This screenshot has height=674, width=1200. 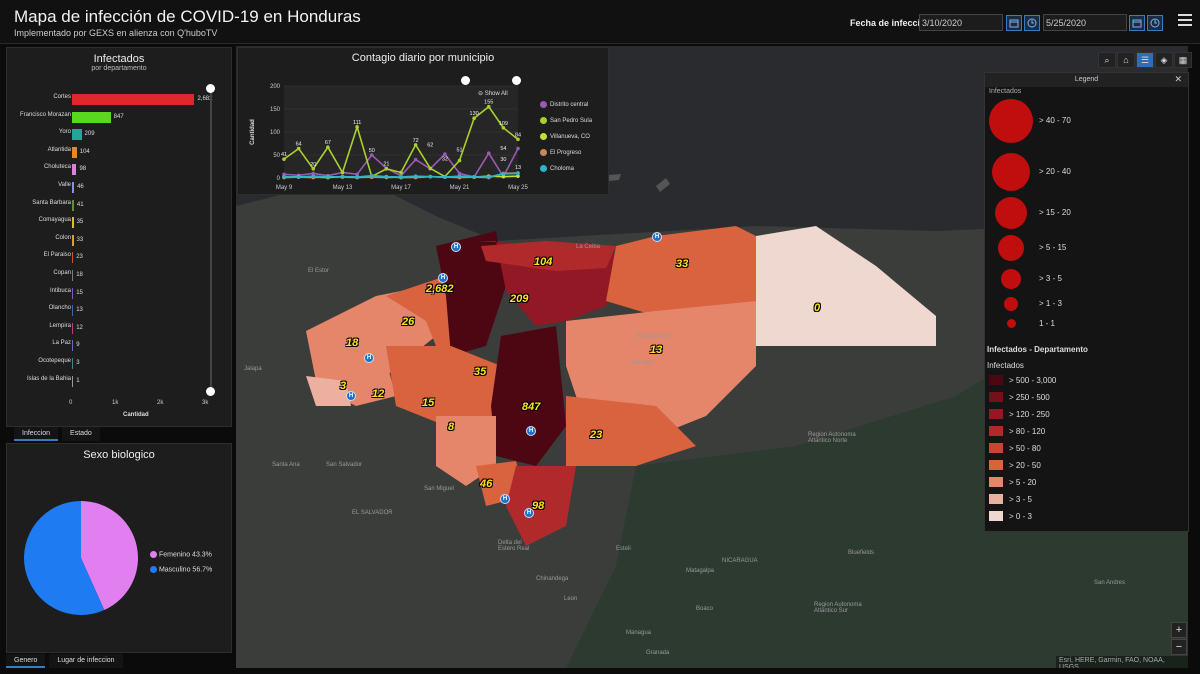 I want to click on search-icon: ⌕, so click(x=1107, y=60).